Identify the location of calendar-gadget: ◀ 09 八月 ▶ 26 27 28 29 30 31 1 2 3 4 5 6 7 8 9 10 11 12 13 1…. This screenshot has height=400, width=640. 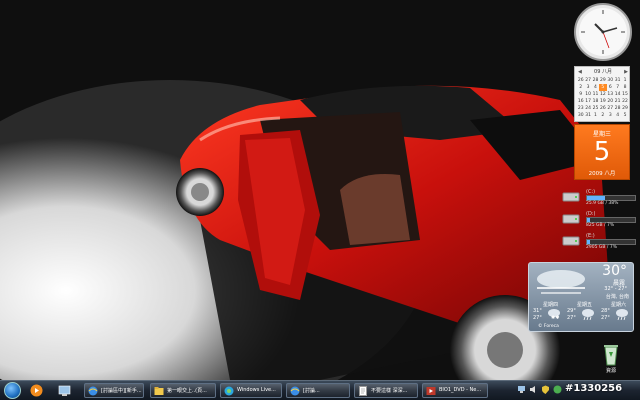
(602, 123).